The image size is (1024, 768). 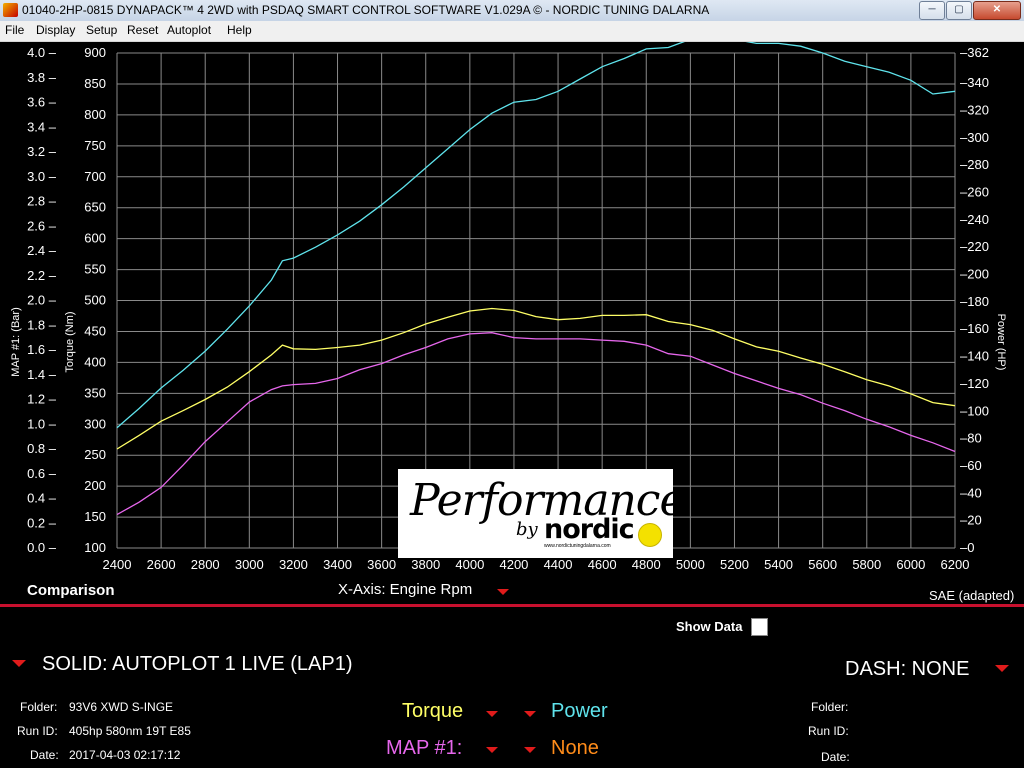 What do you see at coordinates (778, 564) in the screenshot?
I see `x-tick-label: 5400` at bounding box center [778, 564].